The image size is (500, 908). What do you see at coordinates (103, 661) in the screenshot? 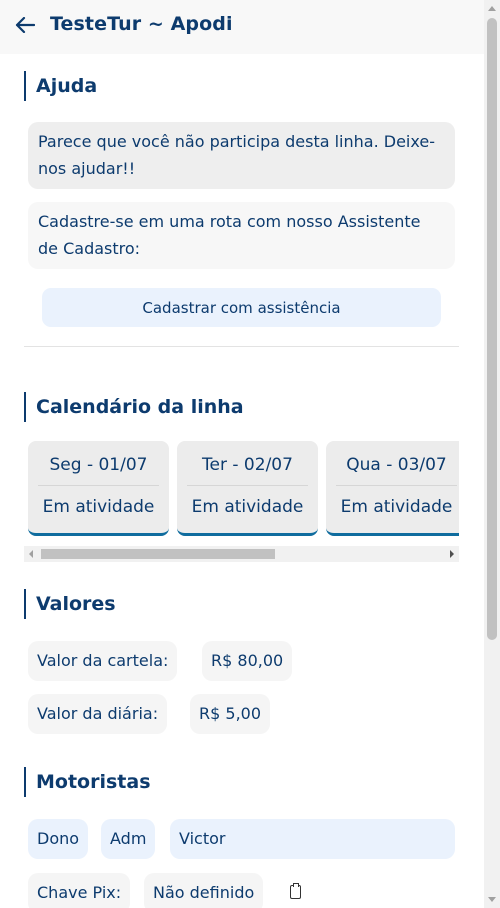
I see `card-value-label: Valor da cartela:` at bounding box center [103, 661].